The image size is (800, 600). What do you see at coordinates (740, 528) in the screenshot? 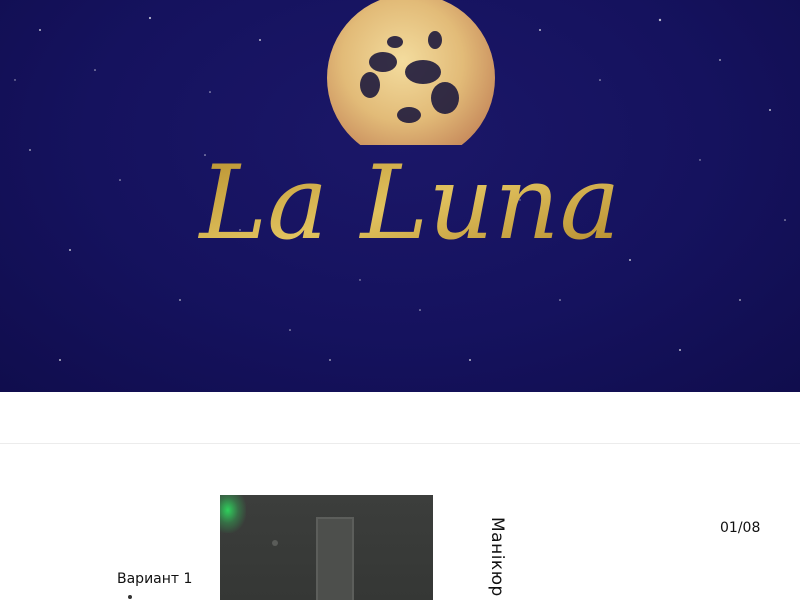
I see `slide-counter: 01/08` at bounding box center [740, 528].